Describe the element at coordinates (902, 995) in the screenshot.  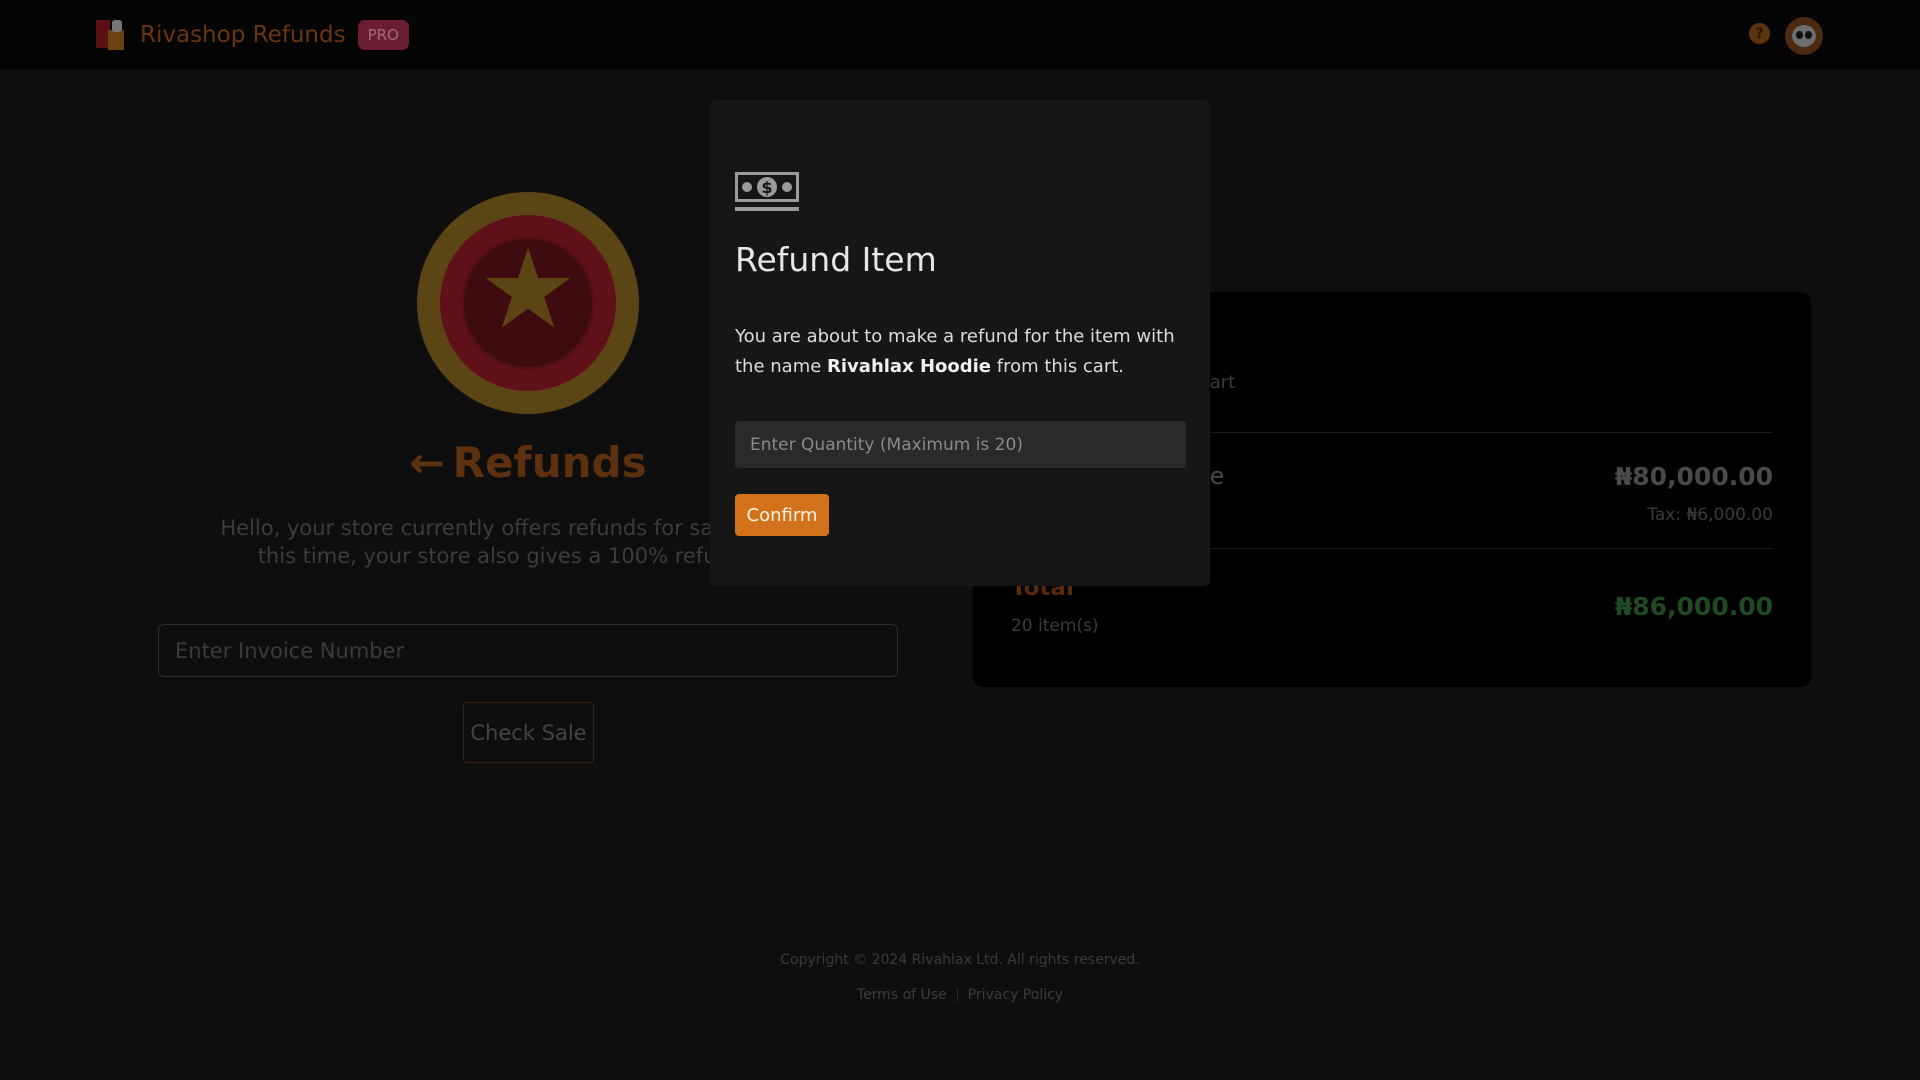
I see `terms-link: Terms of Use` at that location.